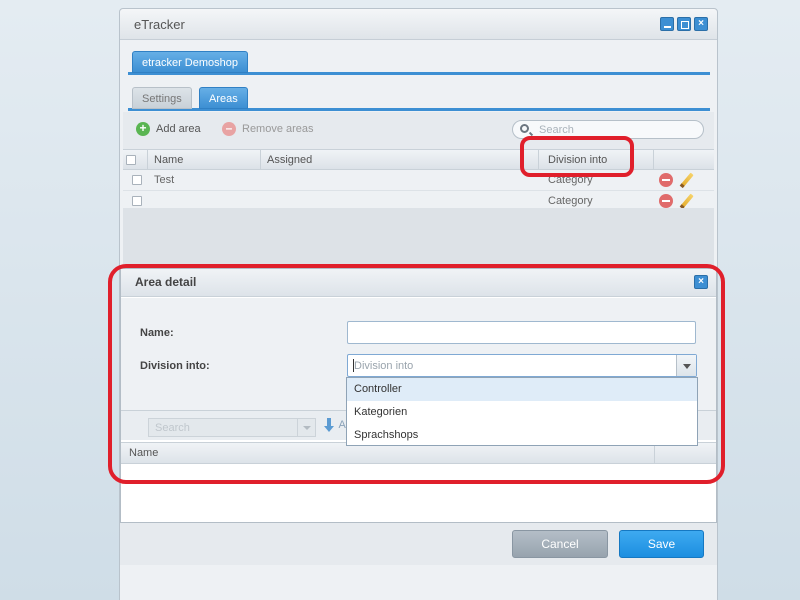 Image resolution: width=800 pixels, height=600 pixels. Describe the element at coordinates (701, 24) in the screenshot. I see `close-icon: ×` at that location.